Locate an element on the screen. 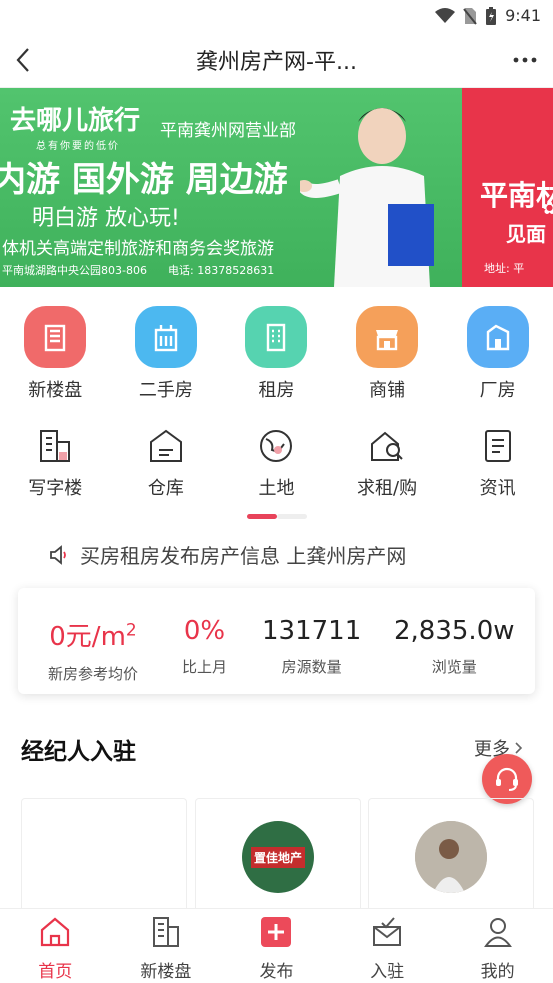  chevron-right-icon is located at coordinates (519, 748).